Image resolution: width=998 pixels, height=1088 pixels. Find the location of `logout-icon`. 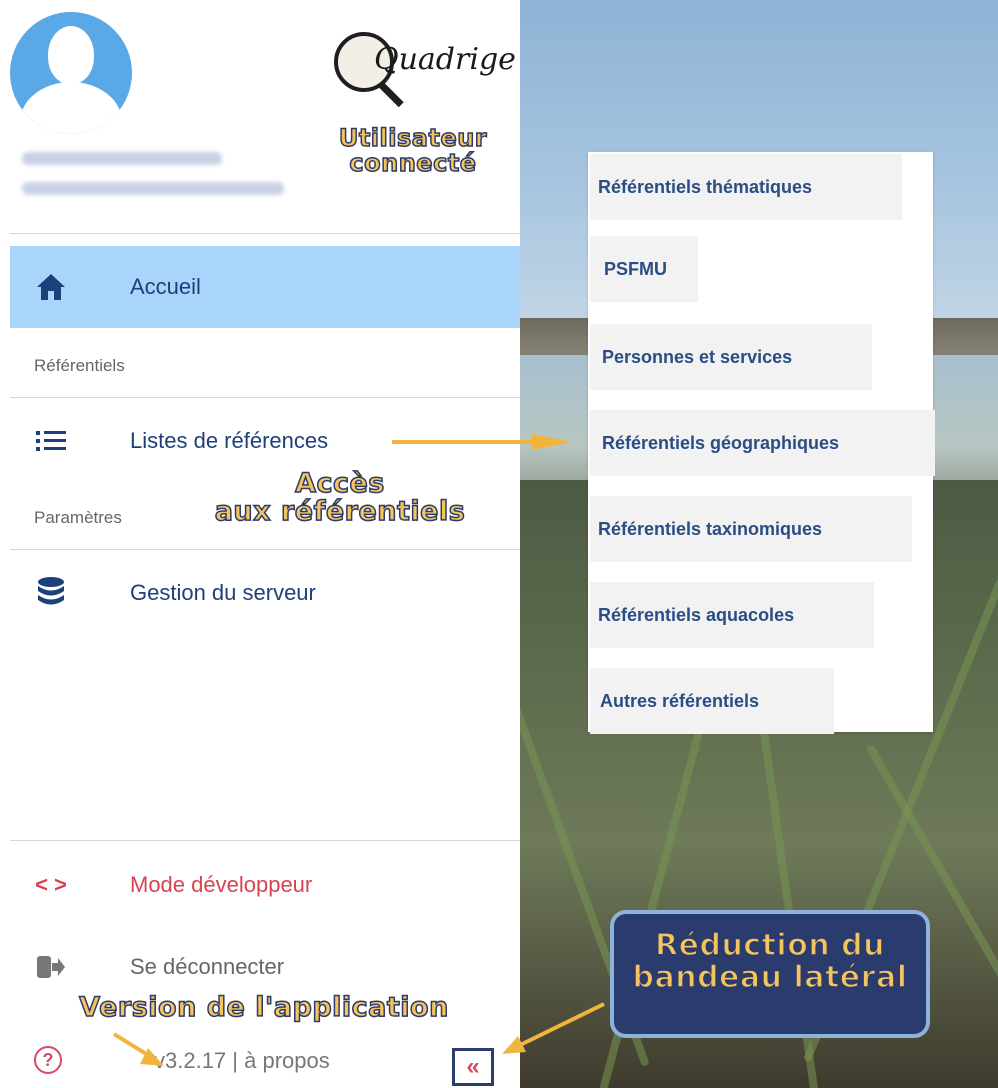

logout-icon is located at coordinates (51, 967).